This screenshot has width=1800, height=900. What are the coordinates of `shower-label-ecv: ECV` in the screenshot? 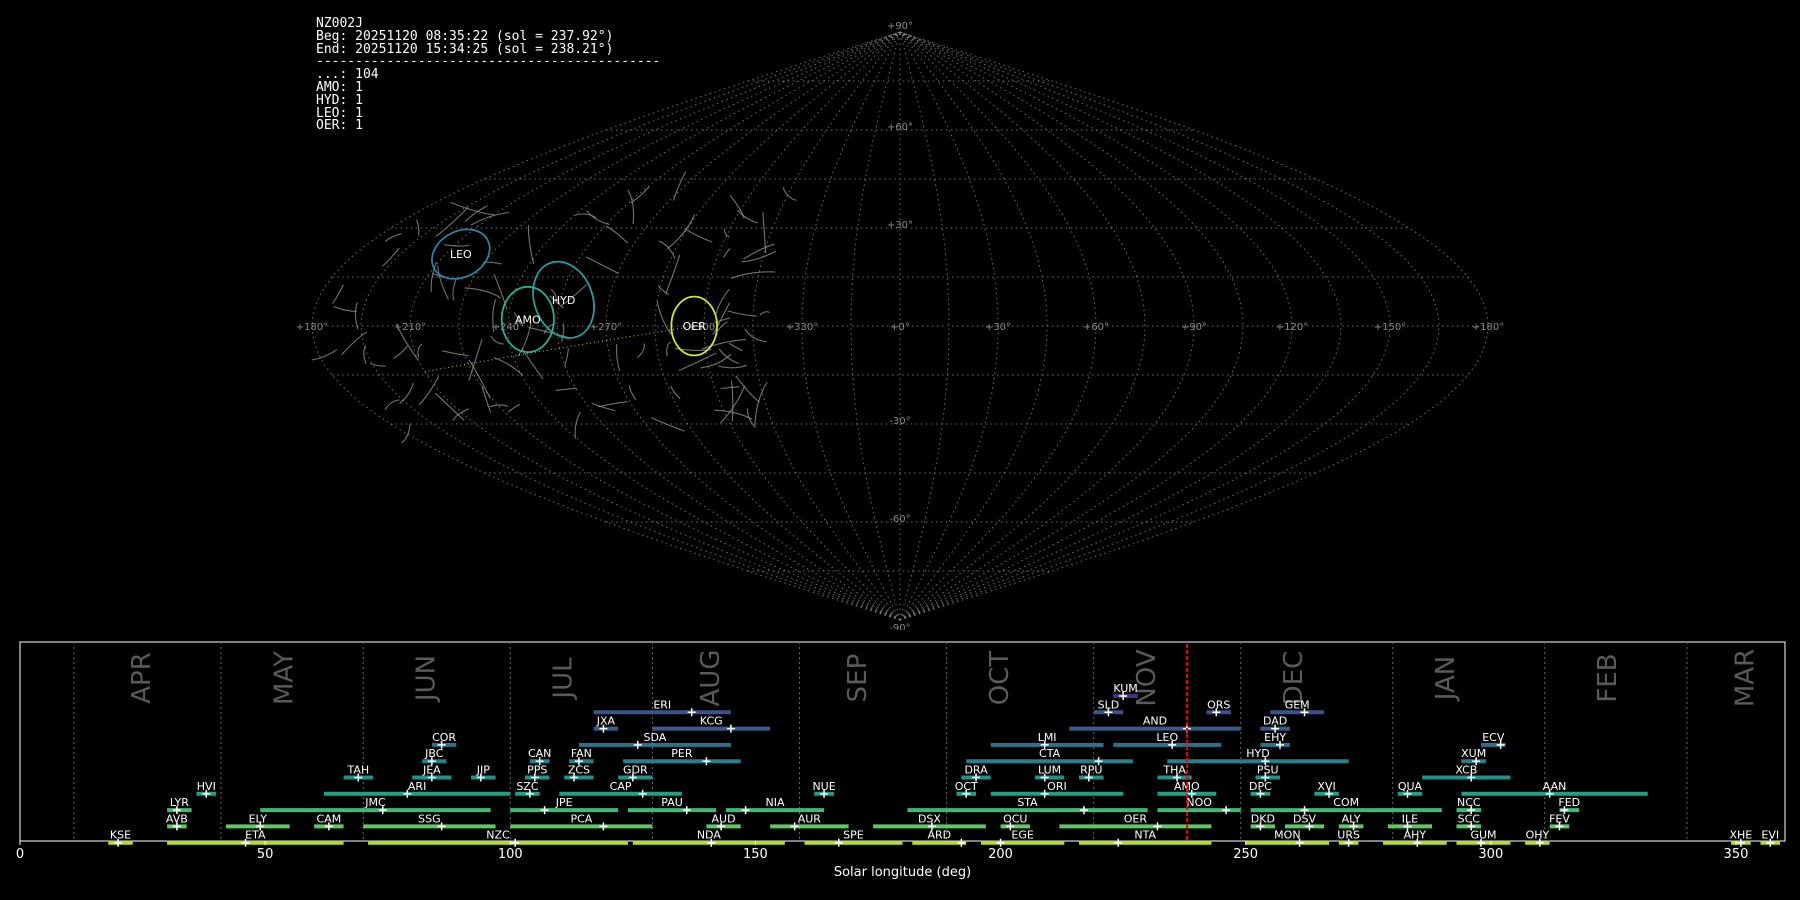 It's located at (1493, 737).